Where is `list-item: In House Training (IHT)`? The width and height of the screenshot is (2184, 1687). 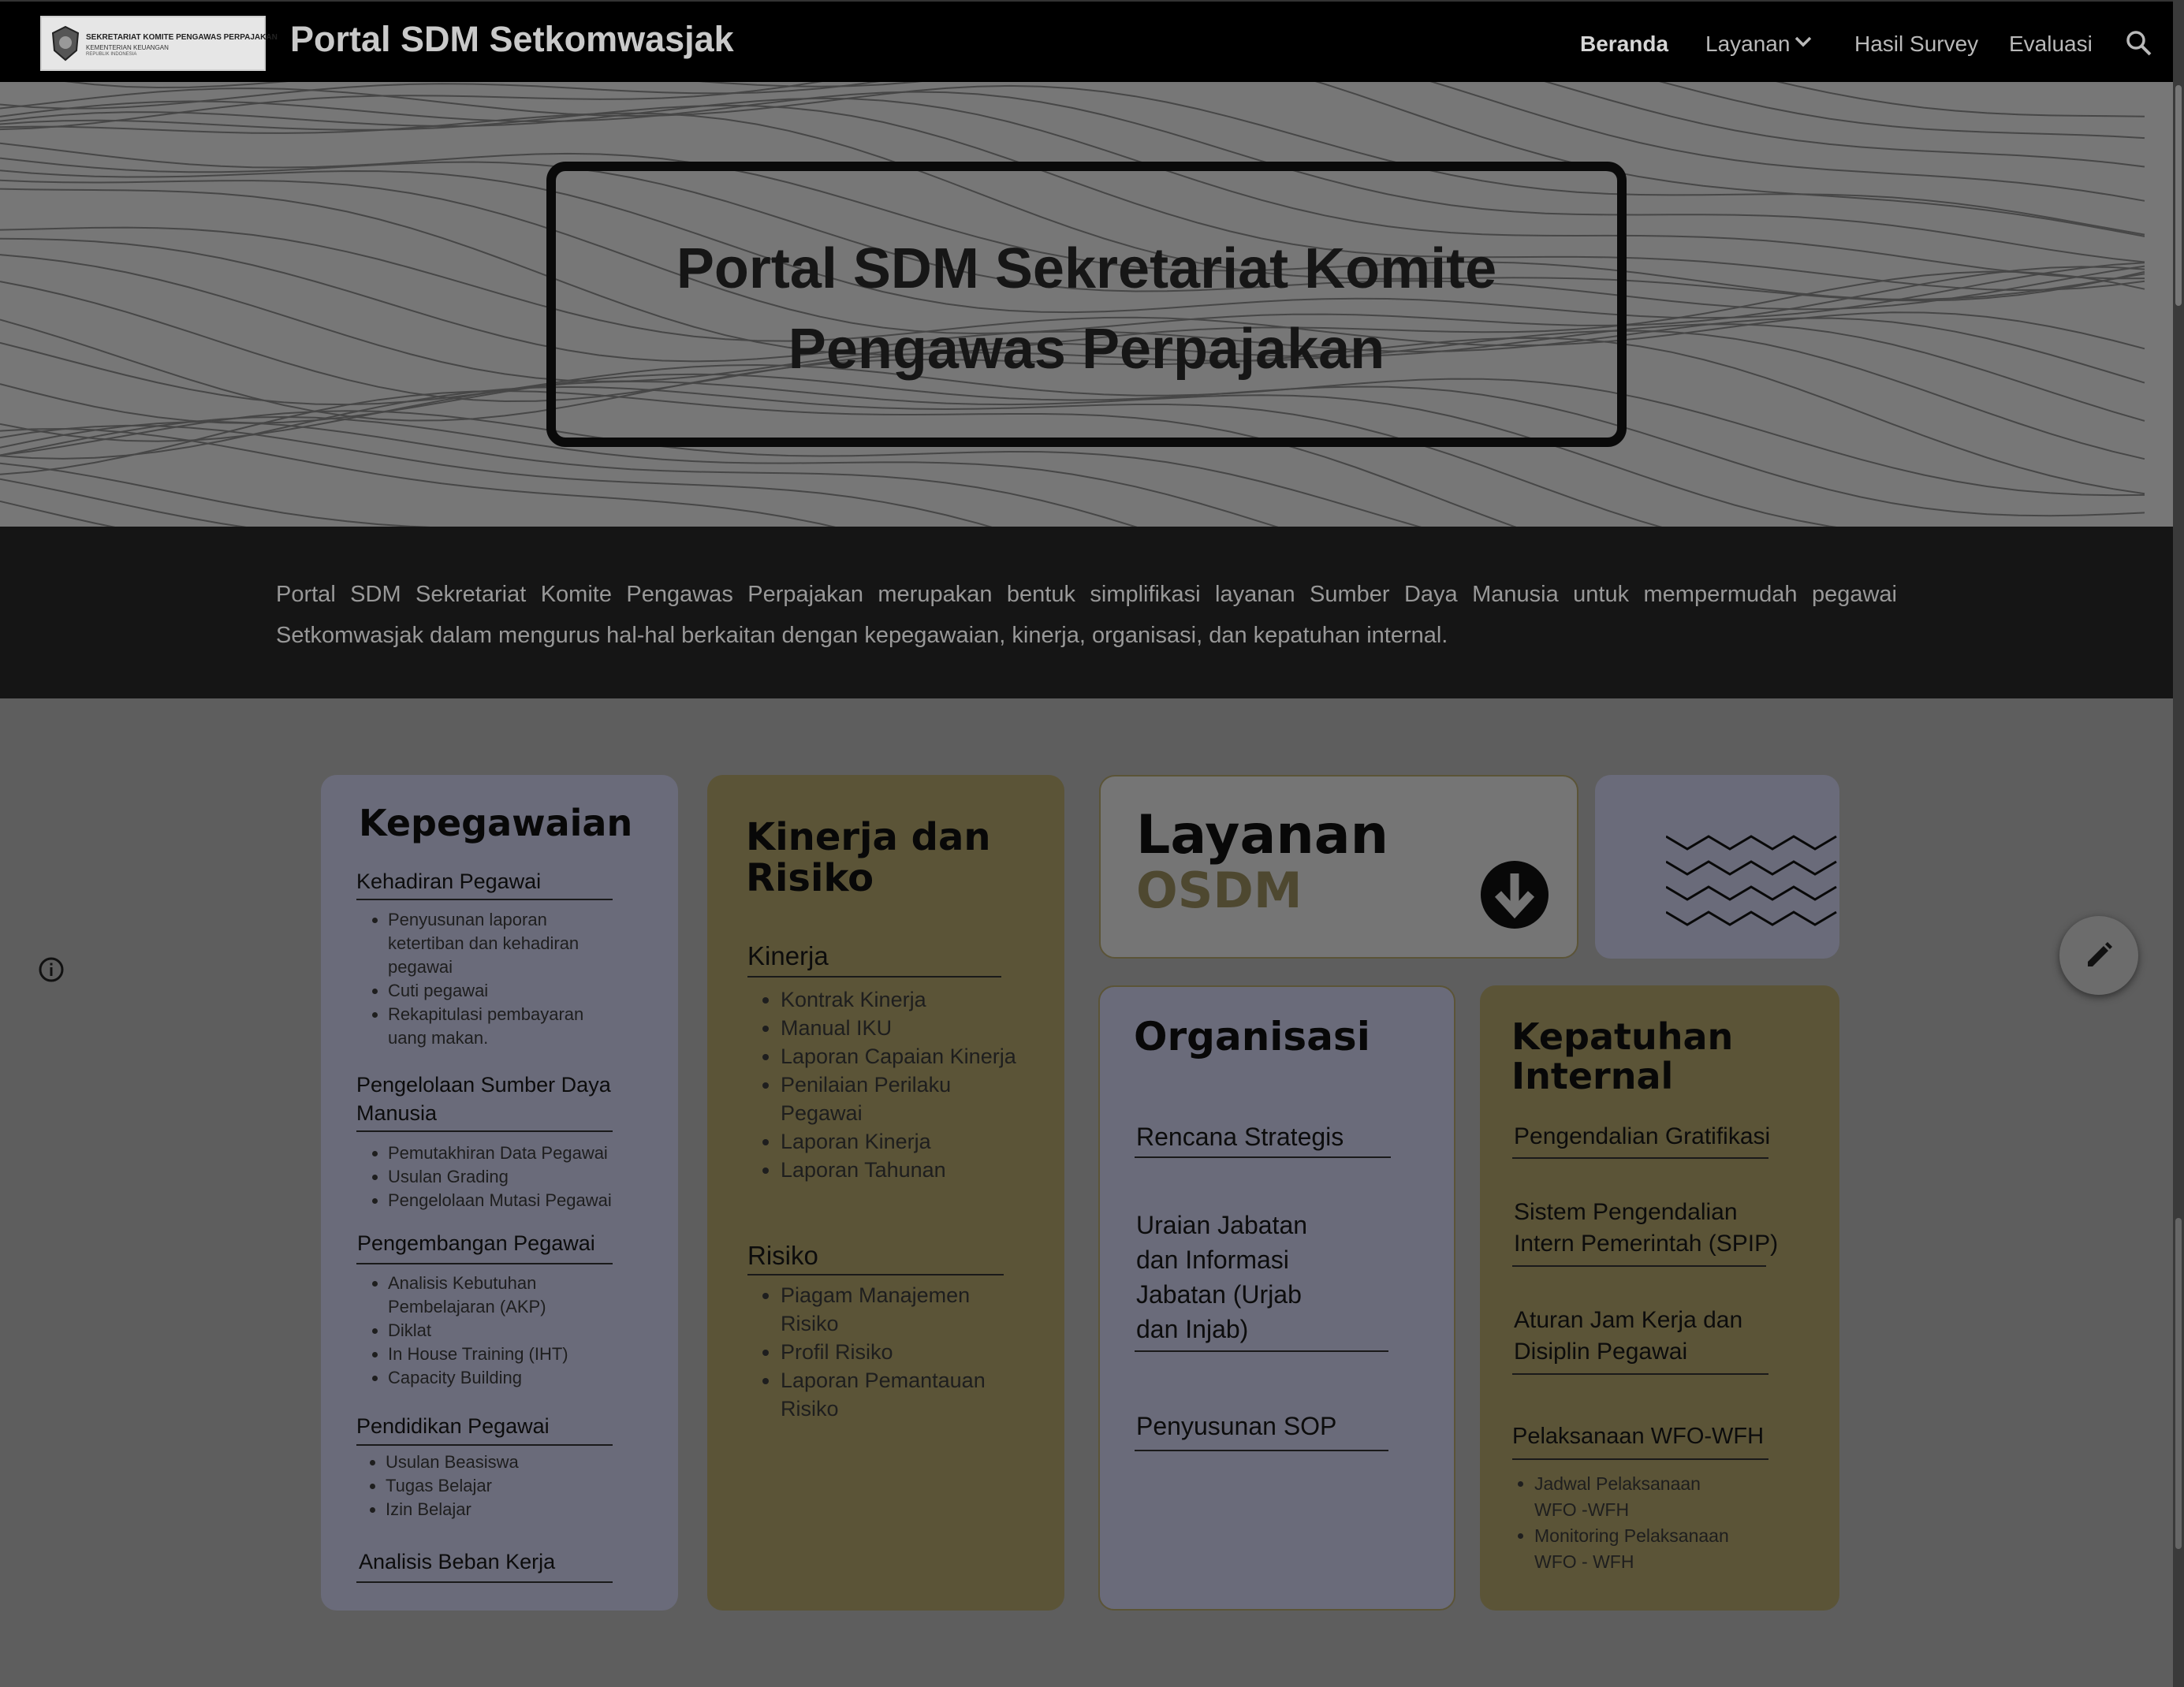
list-item: In House Training (IHT) is located at coordinates (478, 1354).